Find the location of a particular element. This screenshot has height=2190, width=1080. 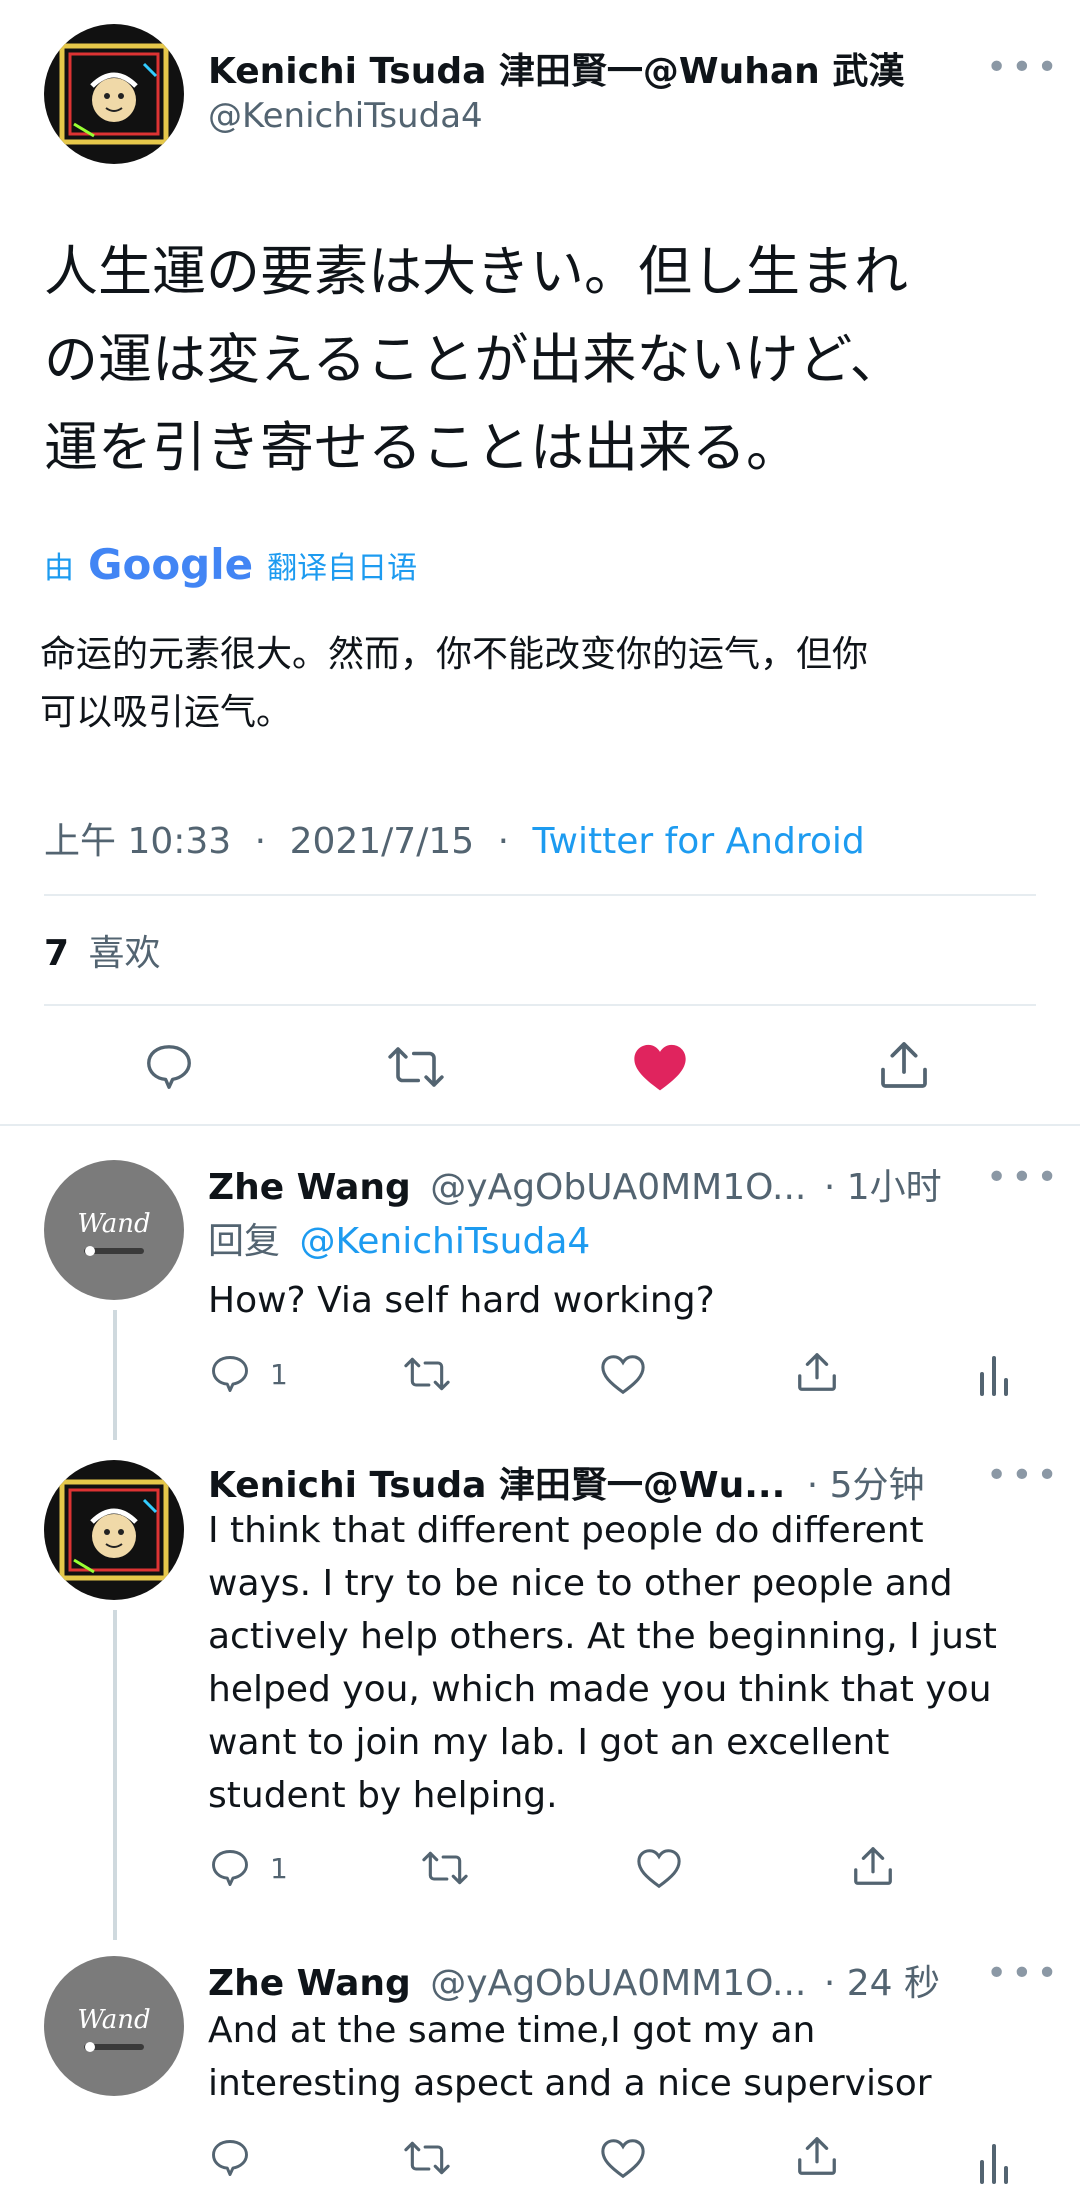

author-name: Kenichi Tsuda 津田賢一@Wuhan 武漢 is located at coordinates (556, 68).